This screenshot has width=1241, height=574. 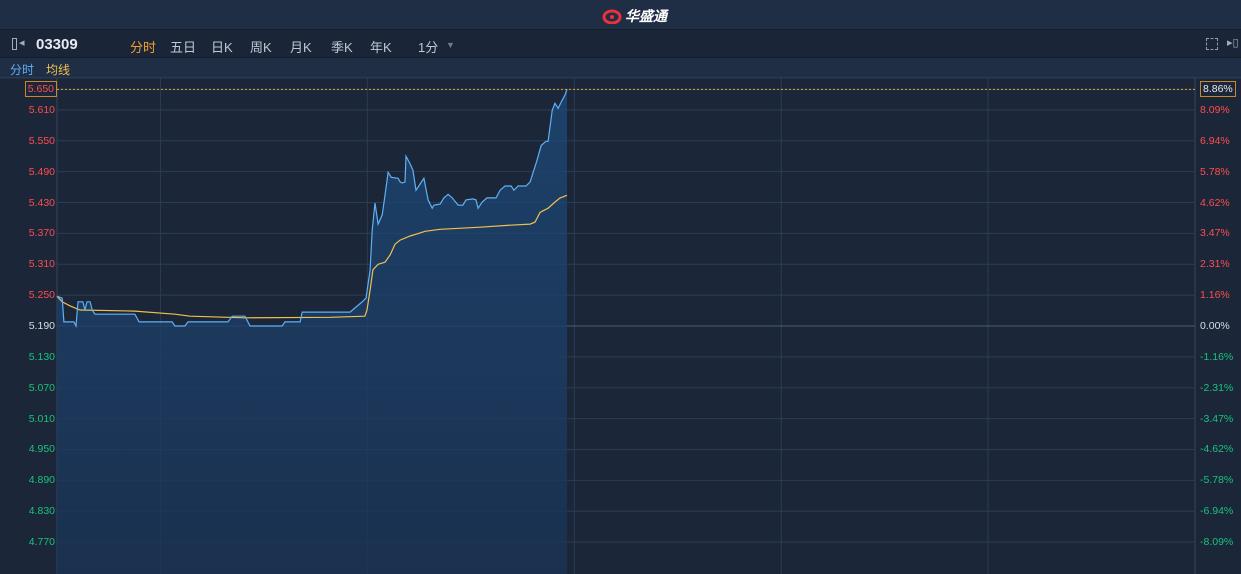 I want to click on price-axis-label: 4.950, so click(x=41, y=449).